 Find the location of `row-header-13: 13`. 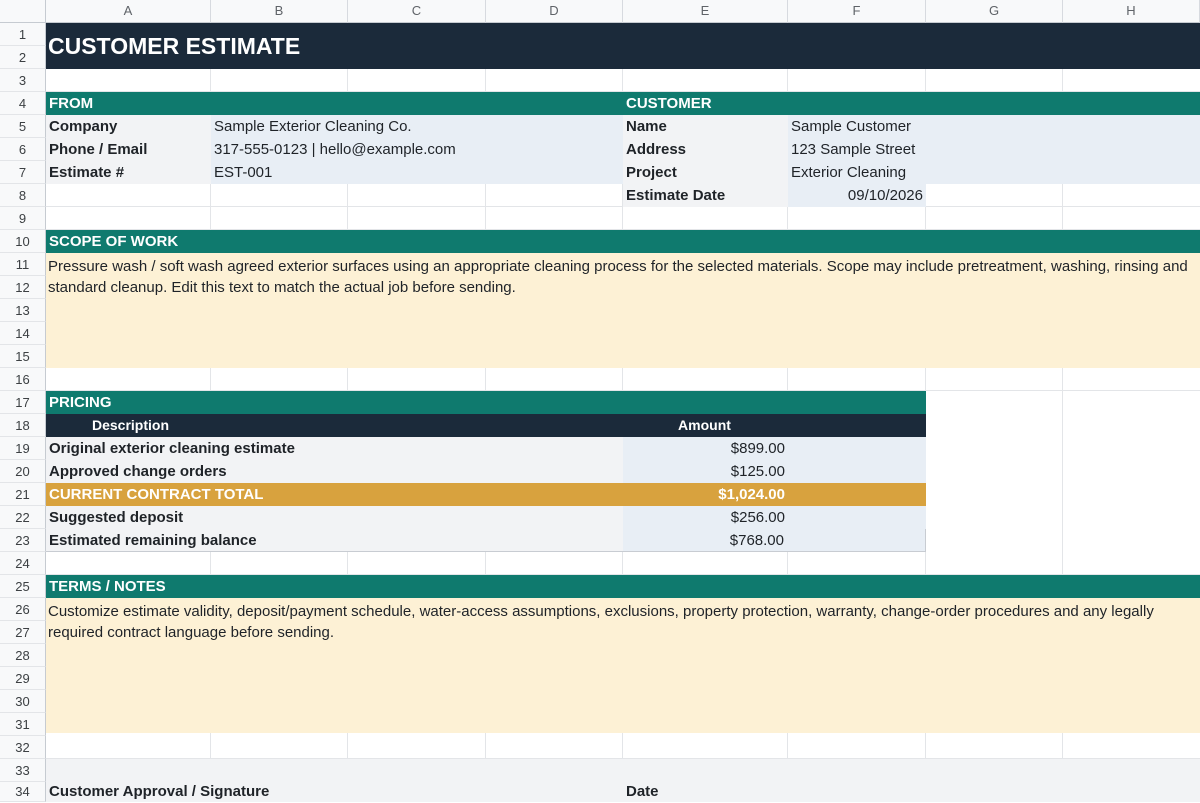

row-header-13: 13 is located at coordinates (23, 310).